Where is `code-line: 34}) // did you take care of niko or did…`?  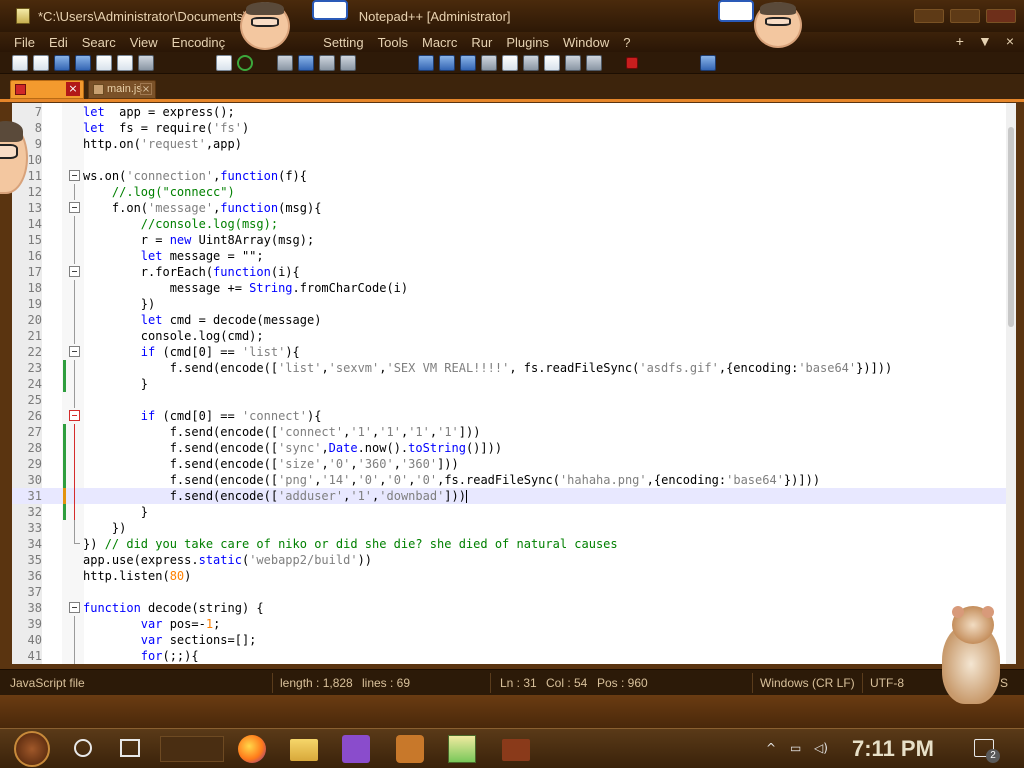
code-line: 34}) // did you take care of niko or did… is located at coordinates (514, 544).